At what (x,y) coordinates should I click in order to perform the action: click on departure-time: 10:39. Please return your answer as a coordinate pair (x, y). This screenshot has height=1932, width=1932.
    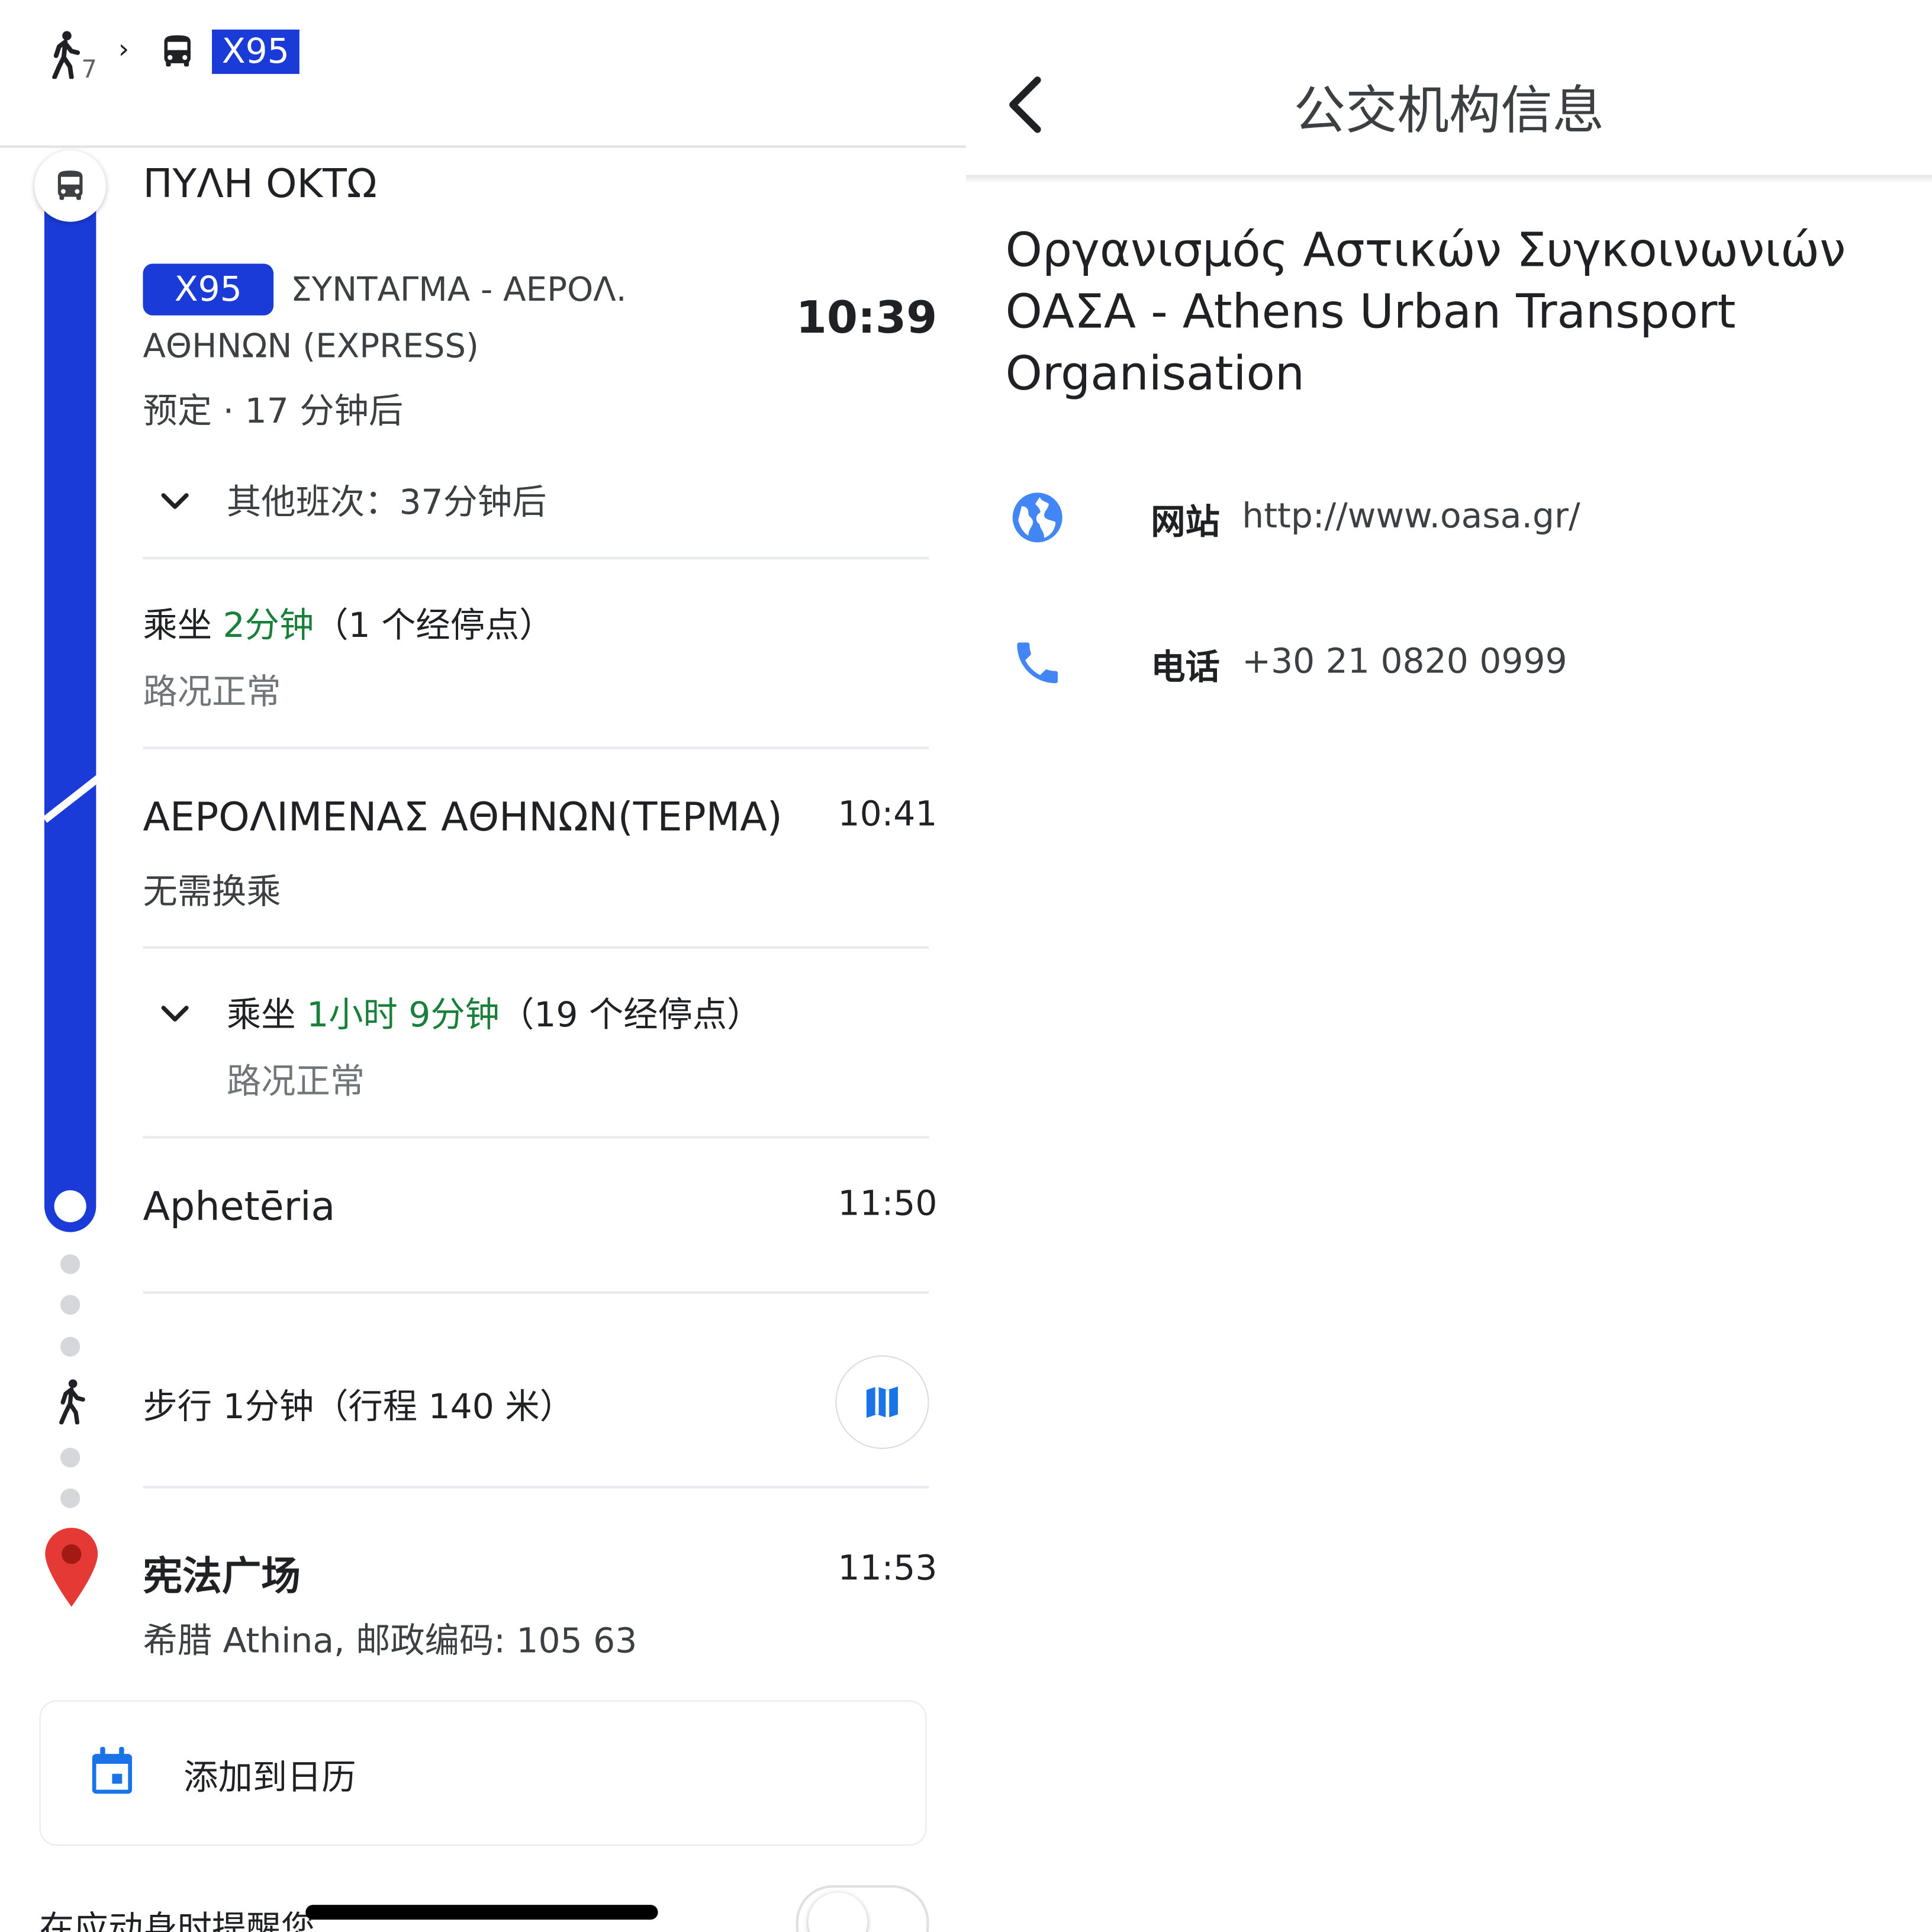
    Looking at the image, I should click on (867, 318).